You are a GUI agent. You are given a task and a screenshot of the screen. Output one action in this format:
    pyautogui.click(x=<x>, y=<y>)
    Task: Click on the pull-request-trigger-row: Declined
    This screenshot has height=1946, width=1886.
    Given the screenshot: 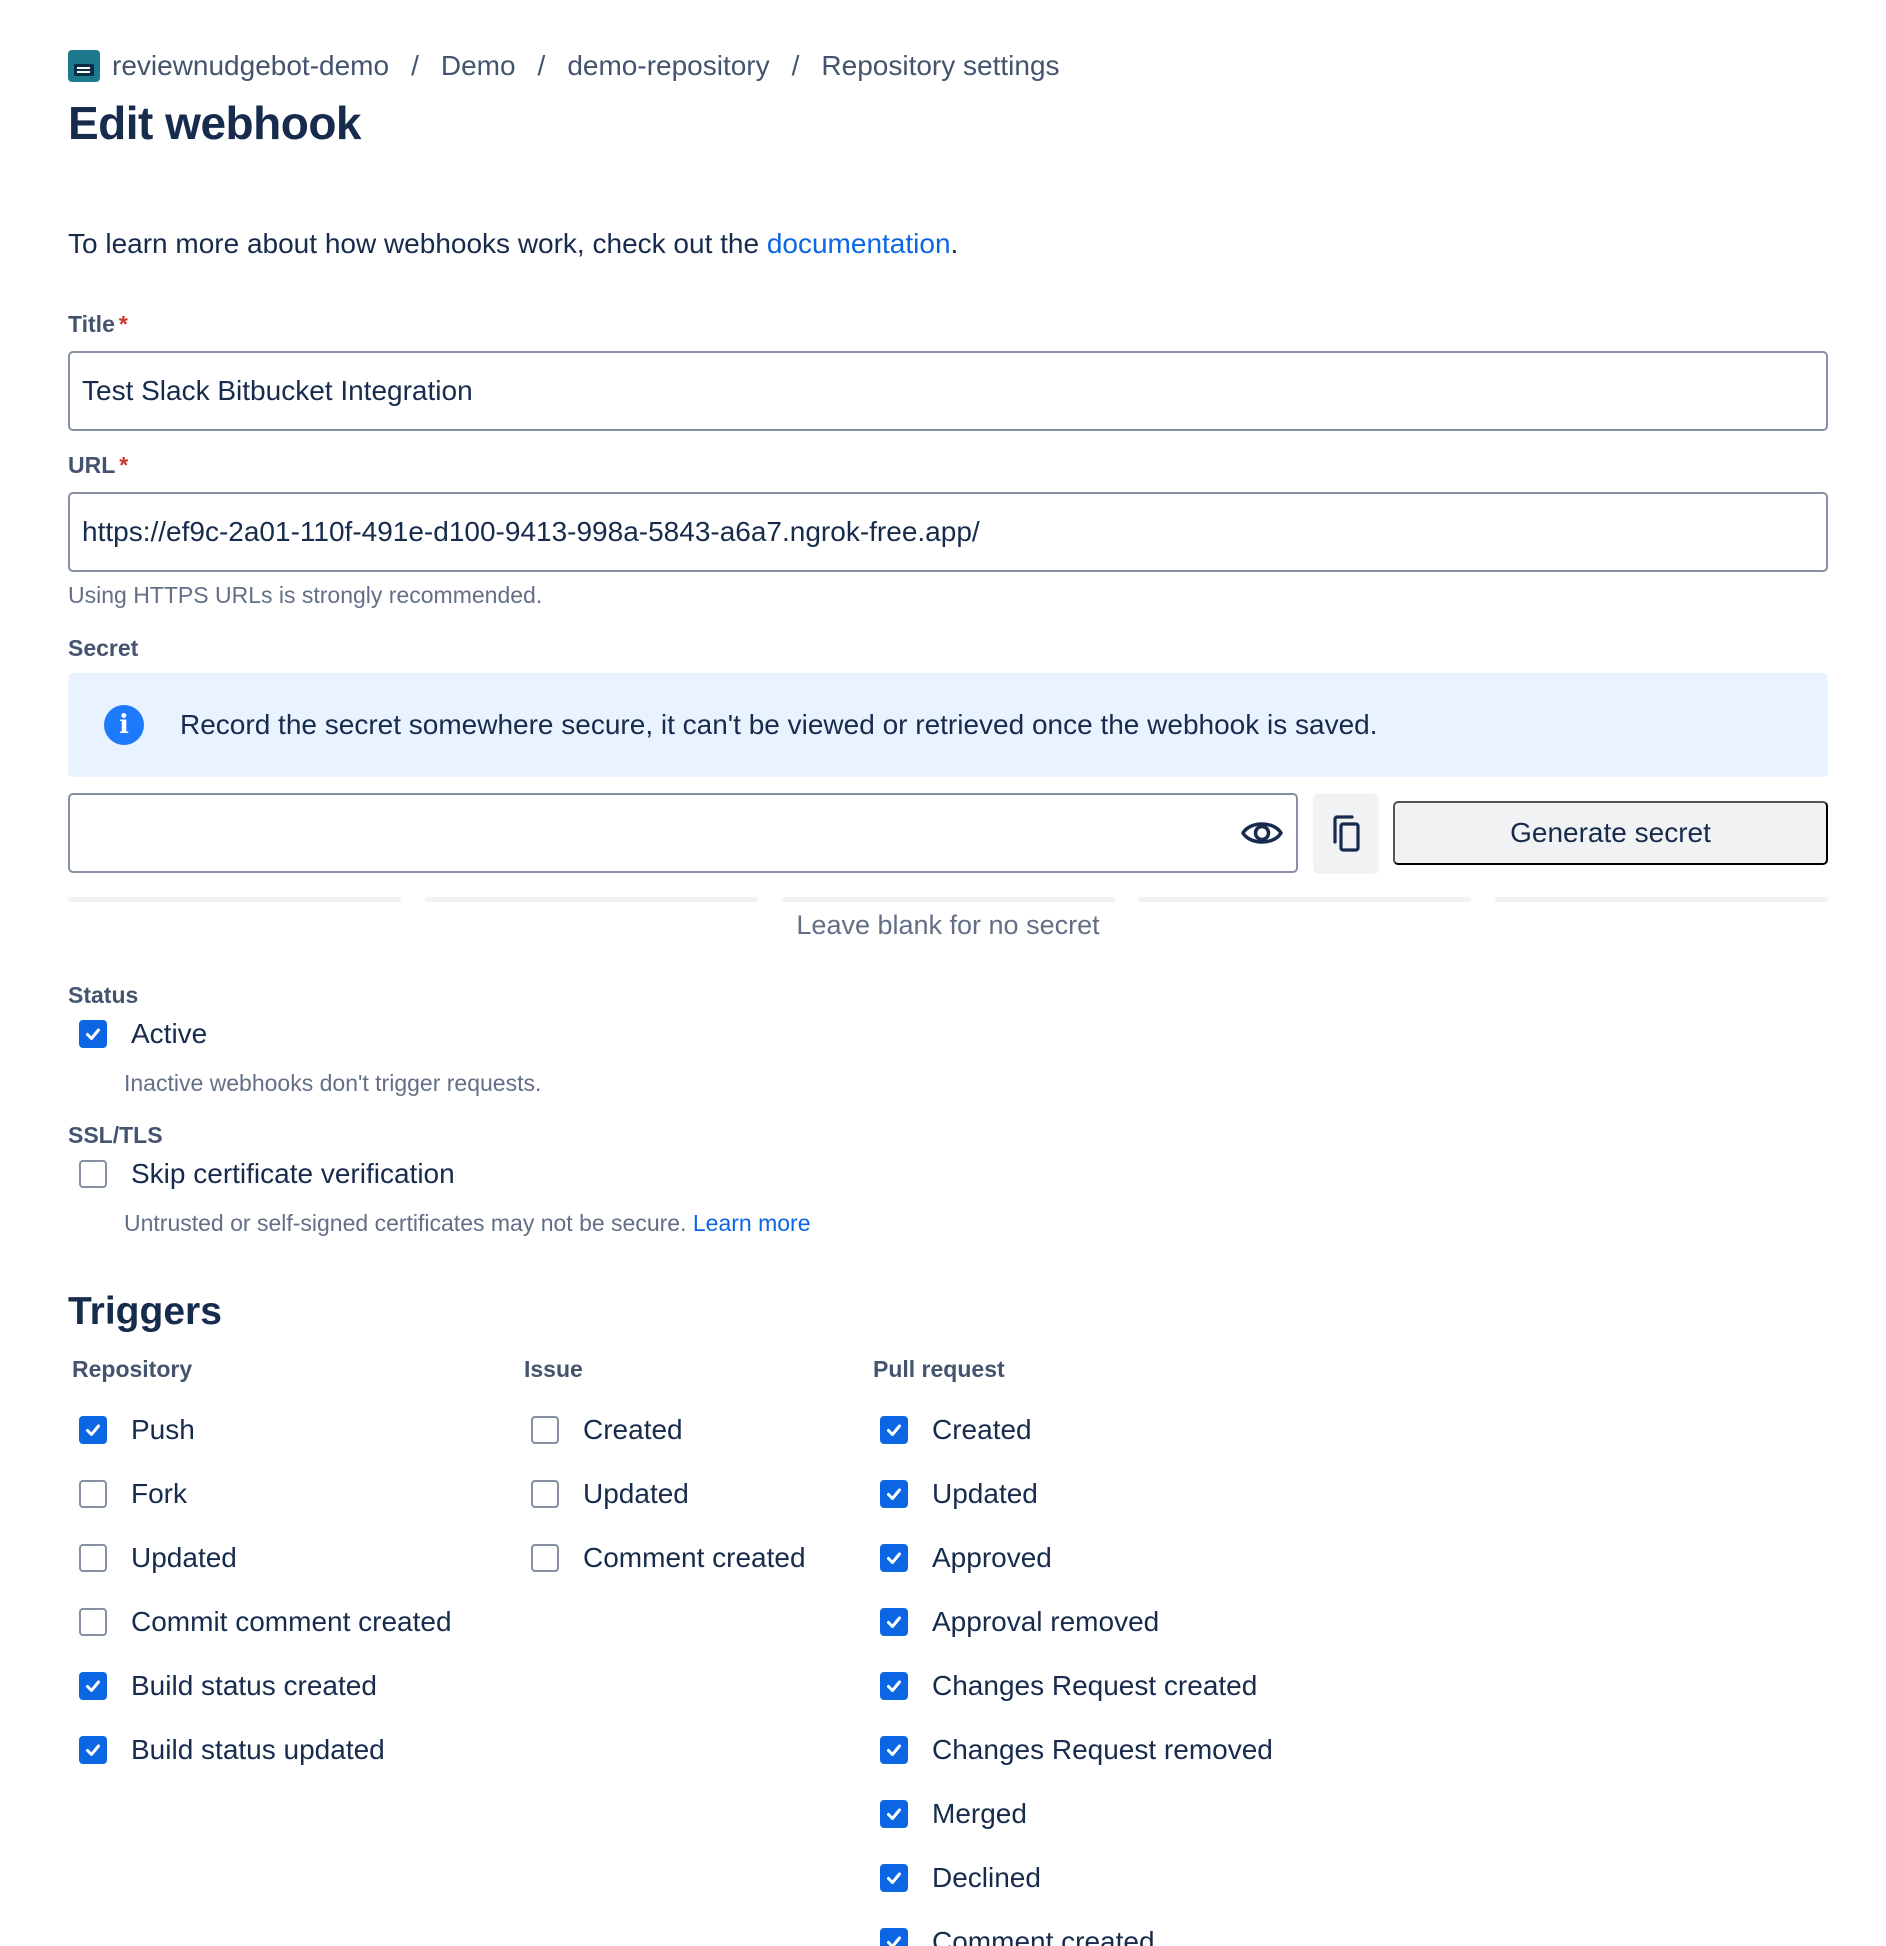 What is the action you would take?
    pyautogui.click(x=955, y=1878)
    